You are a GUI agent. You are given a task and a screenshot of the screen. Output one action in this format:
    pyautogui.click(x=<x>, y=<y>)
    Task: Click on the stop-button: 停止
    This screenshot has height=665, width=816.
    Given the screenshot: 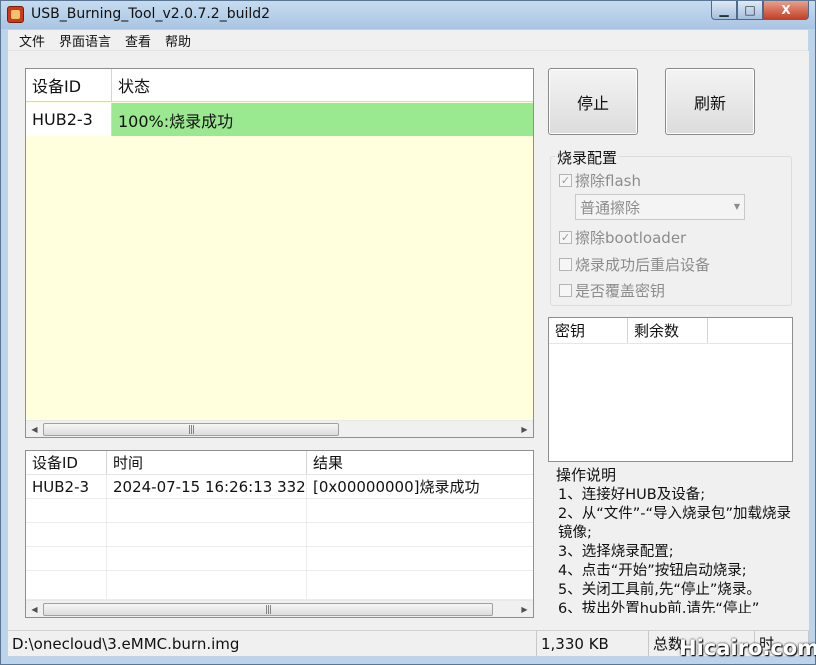 What is the action you would take?
    pyautogui.click(x=593, y=101)
    